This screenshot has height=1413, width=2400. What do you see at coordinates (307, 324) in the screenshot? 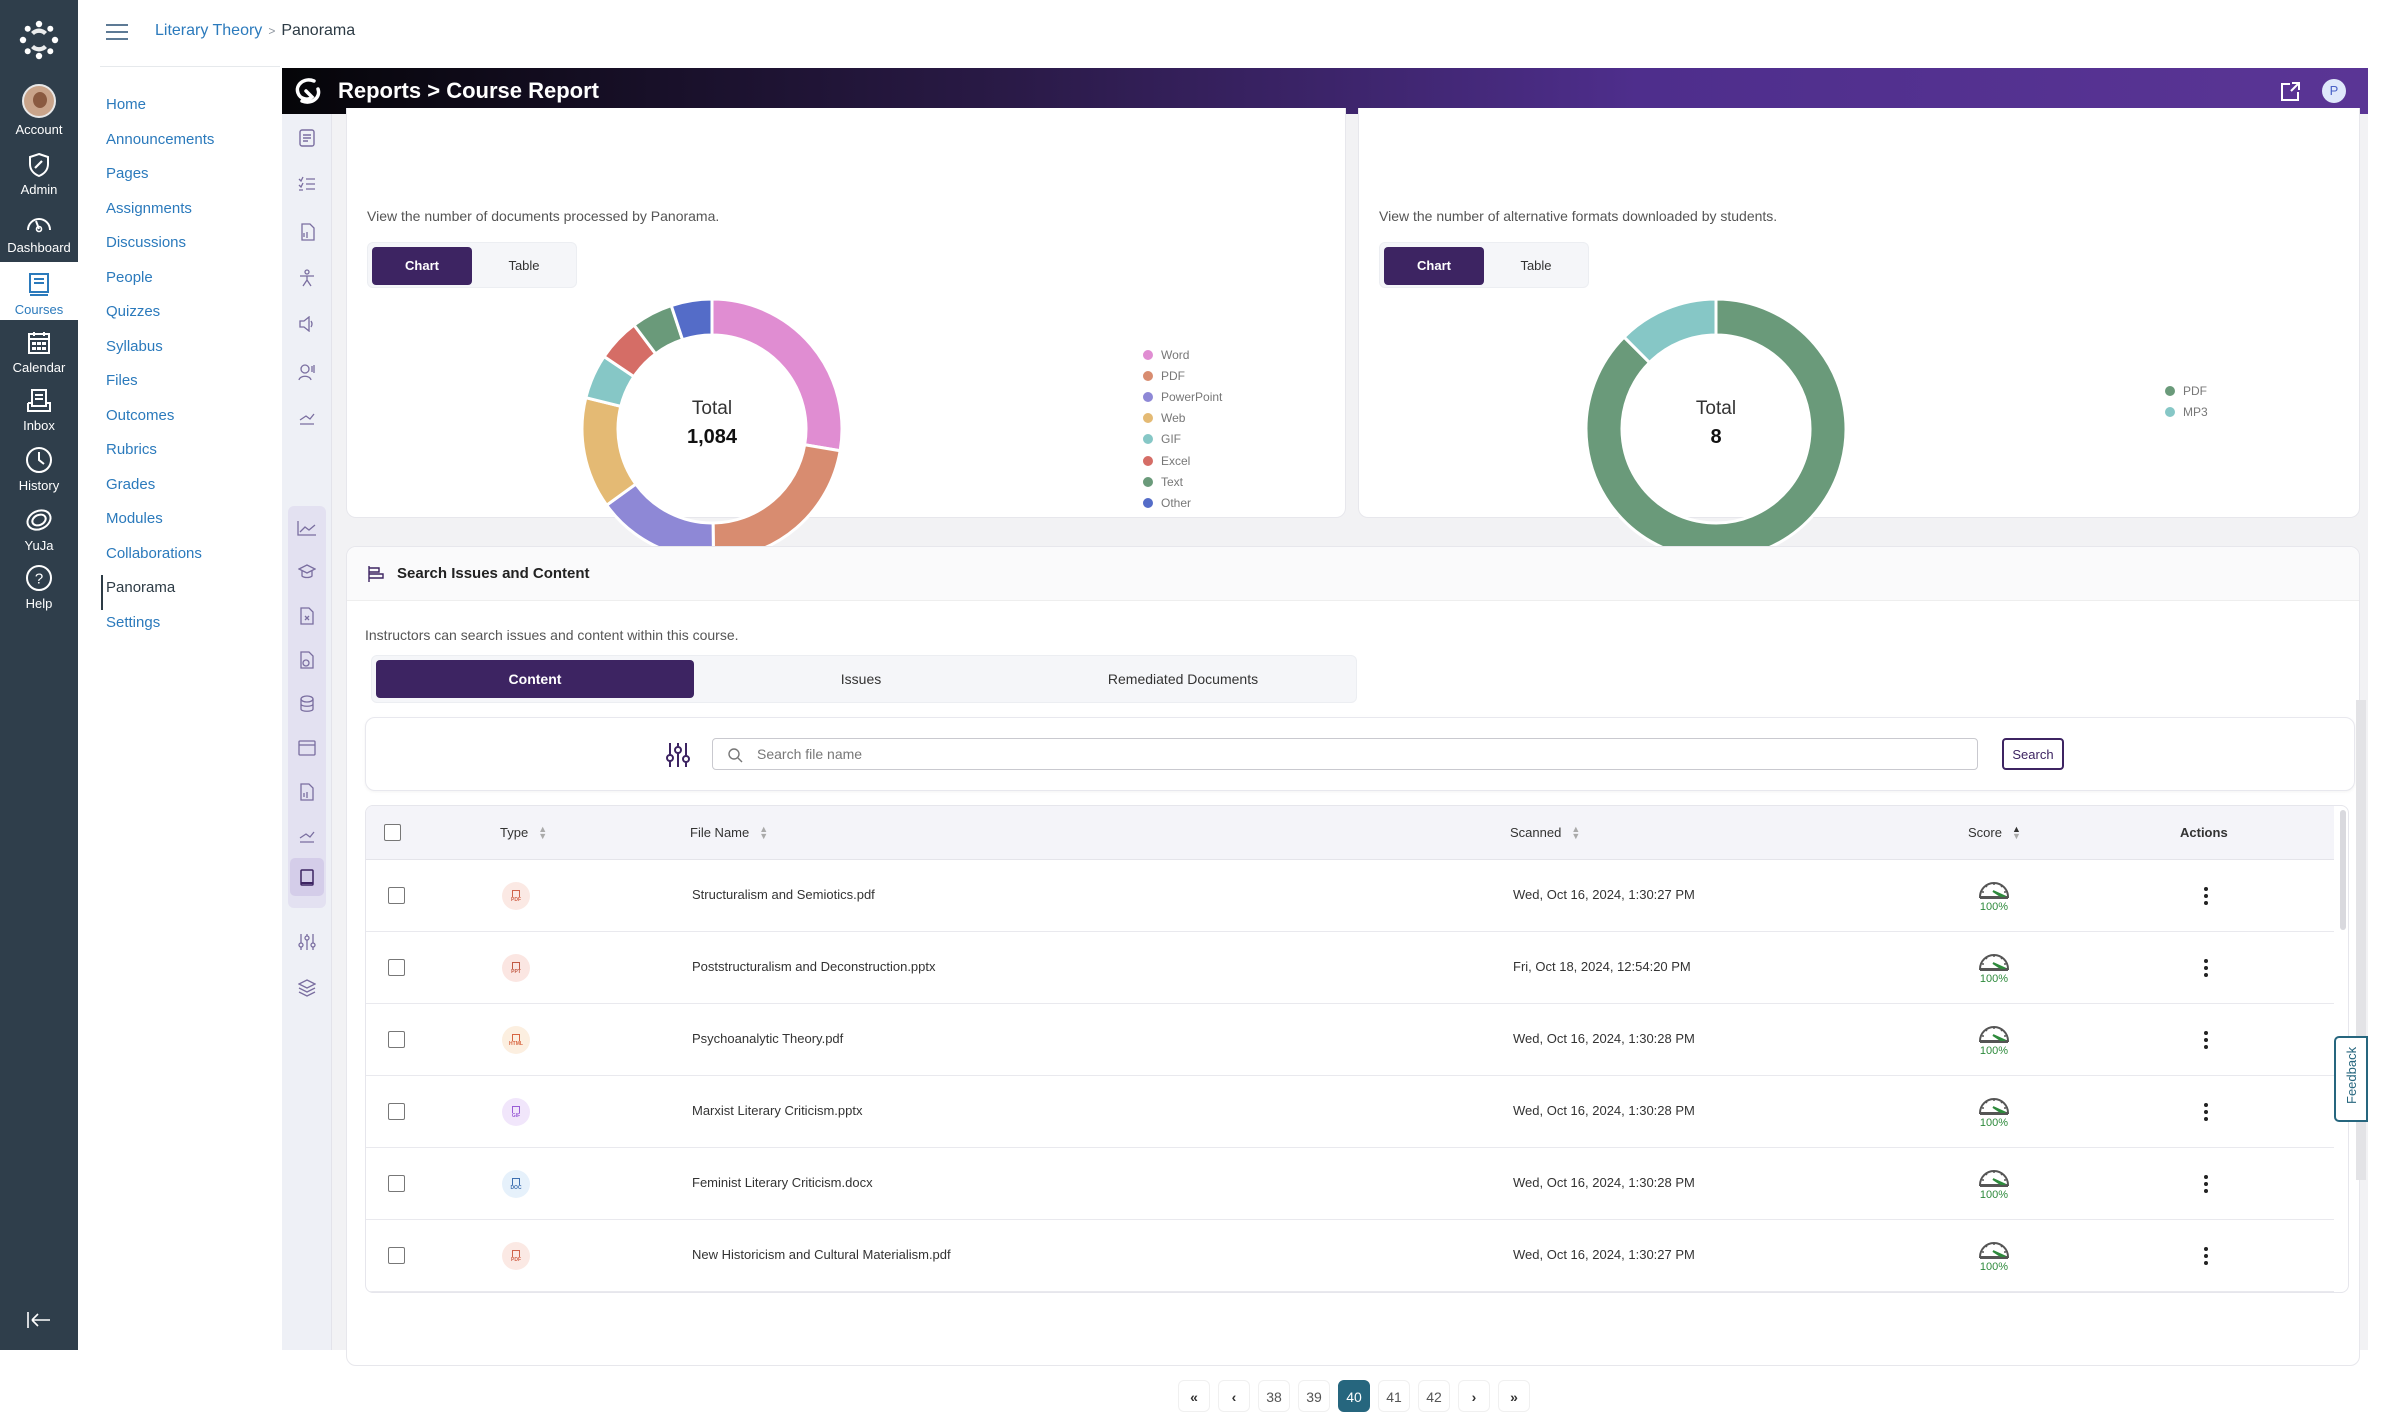
I see `speaker-icon` at bounding box center [307, 324].